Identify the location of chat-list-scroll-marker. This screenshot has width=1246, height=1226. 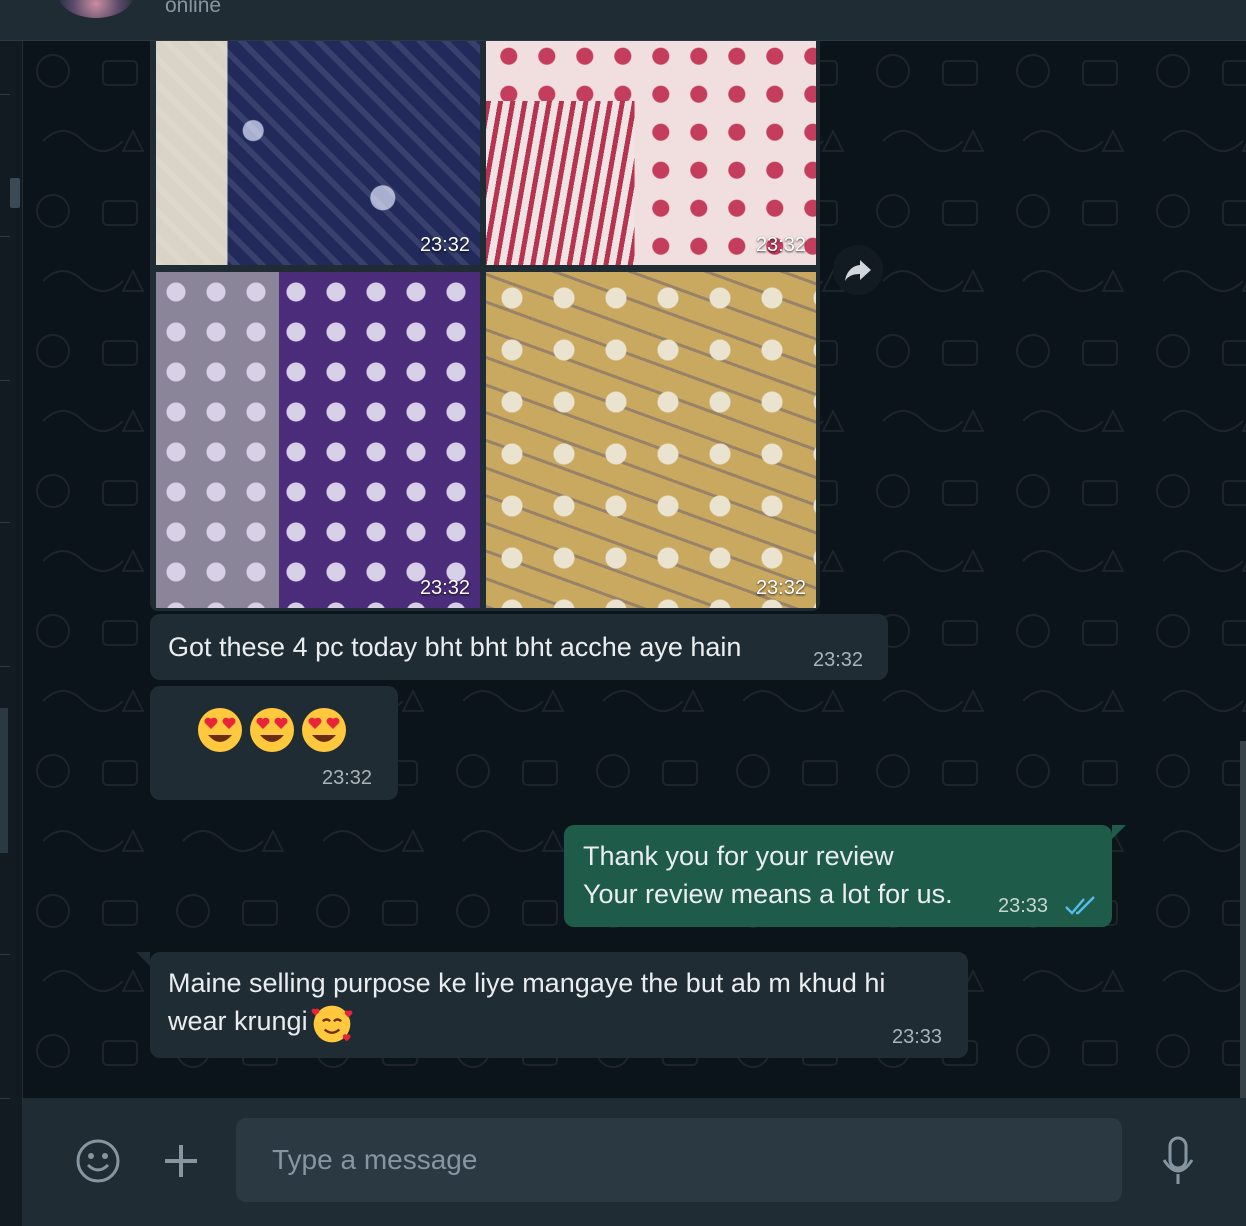
(15, 193).